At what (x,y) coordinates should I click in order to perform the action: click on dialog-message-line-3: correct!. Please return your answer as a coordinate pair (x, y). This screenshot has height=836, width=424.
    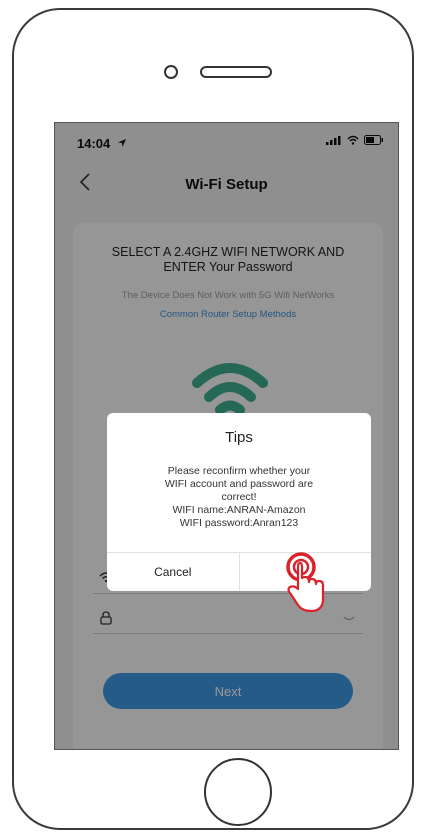
    Looking at the image, I should click on (239, 497).